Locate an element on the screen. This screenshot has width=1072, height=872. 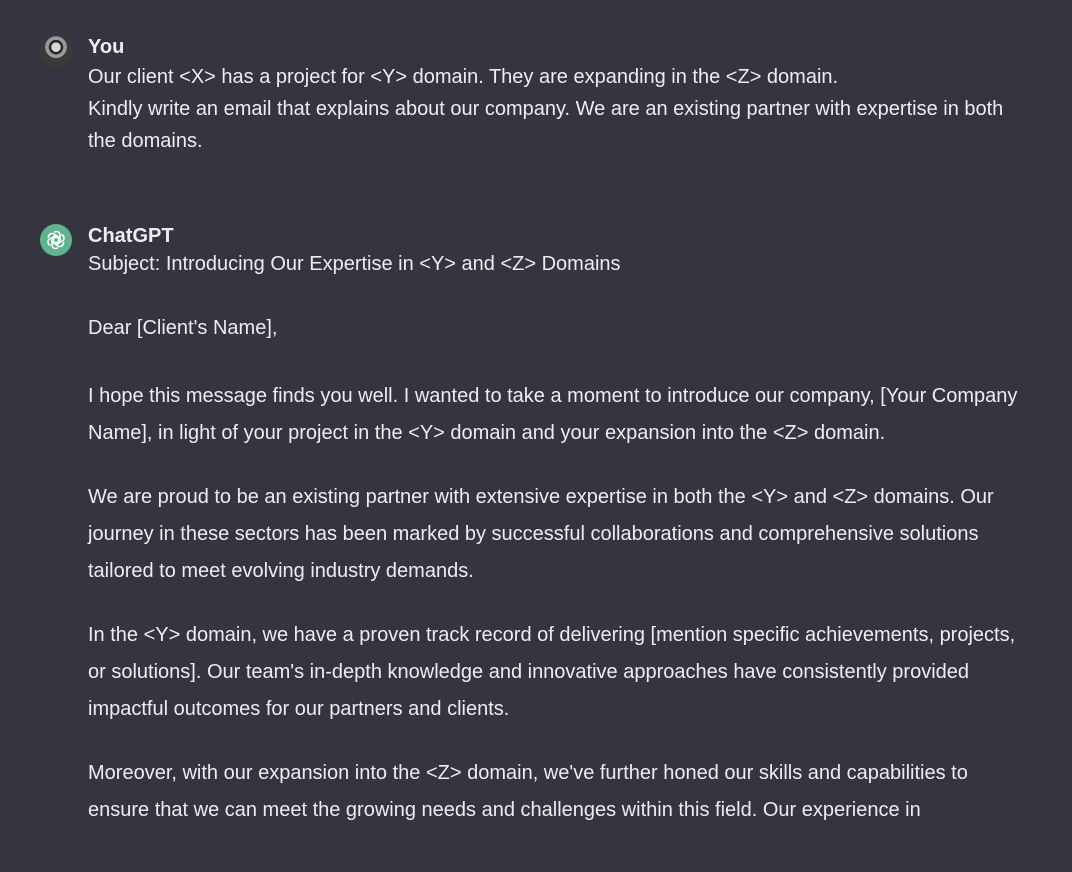
user-avatar-icon is located at coordinates (56, 51).